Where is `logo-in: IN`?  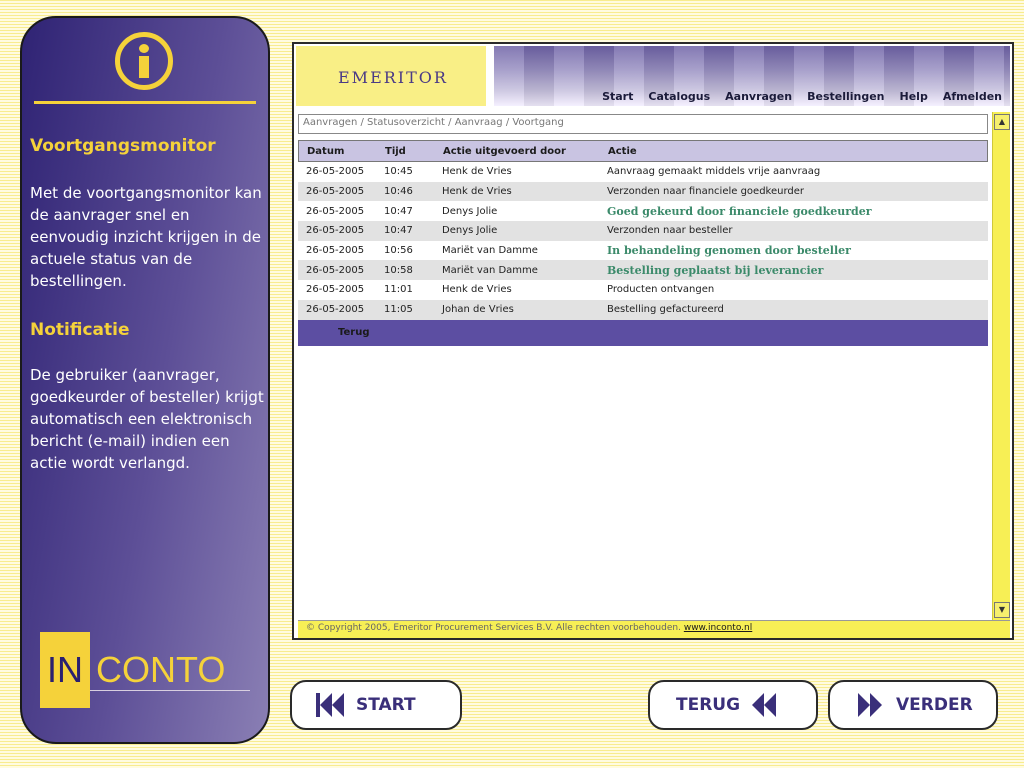
logo-in: IN is located at coordinates (65, 670).